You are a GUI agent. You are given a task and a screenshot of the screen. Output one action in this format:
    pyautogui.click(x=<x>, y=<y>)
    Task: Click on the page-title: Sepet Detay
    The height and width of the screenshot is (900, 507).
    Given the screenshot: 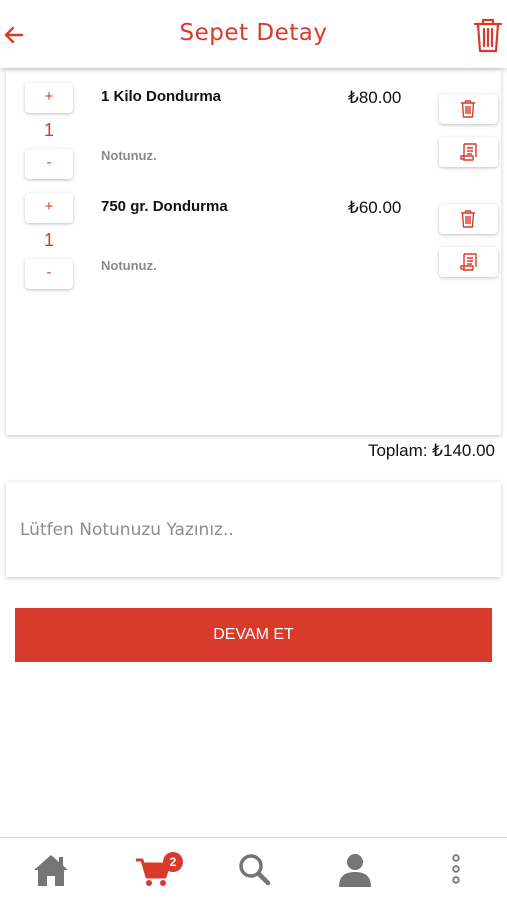 What is the action you would take?
    pyautogui.click(x=253, y=33)
    